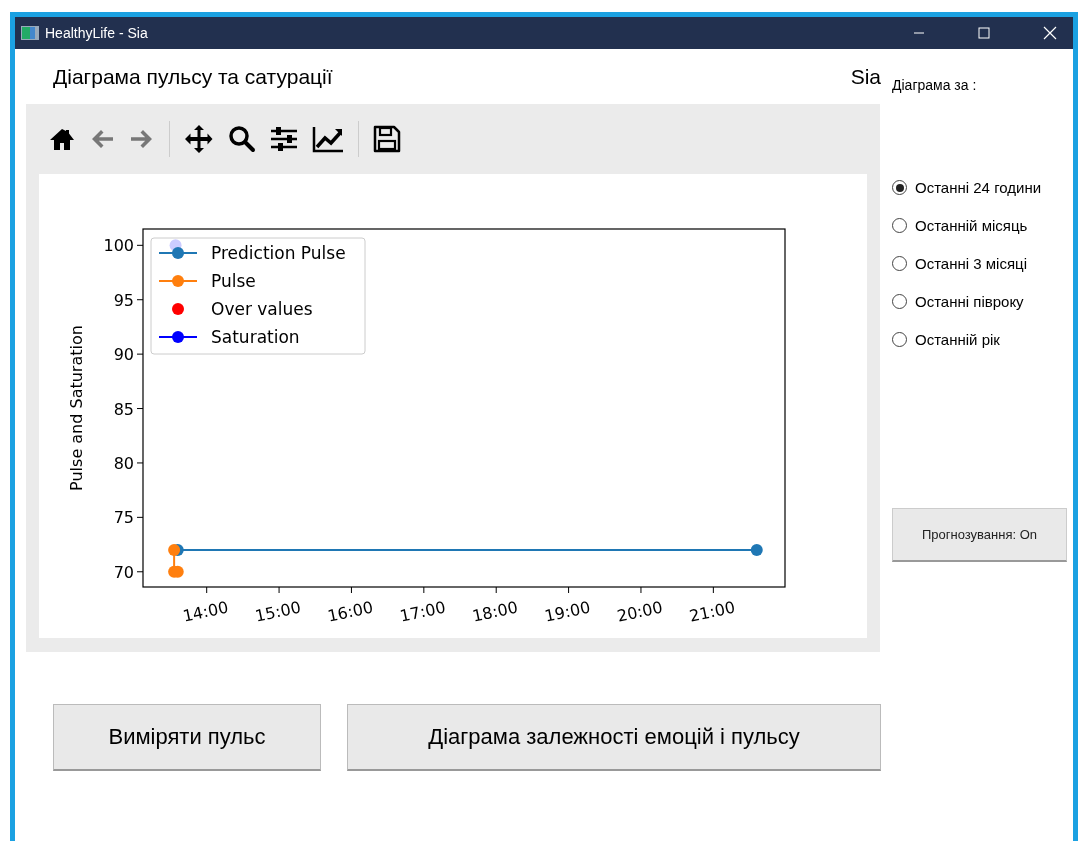 Image resolution: width=1078 pixels, height=841 pixels. I want to click on legend-label: Pulse, so click(233, 281).